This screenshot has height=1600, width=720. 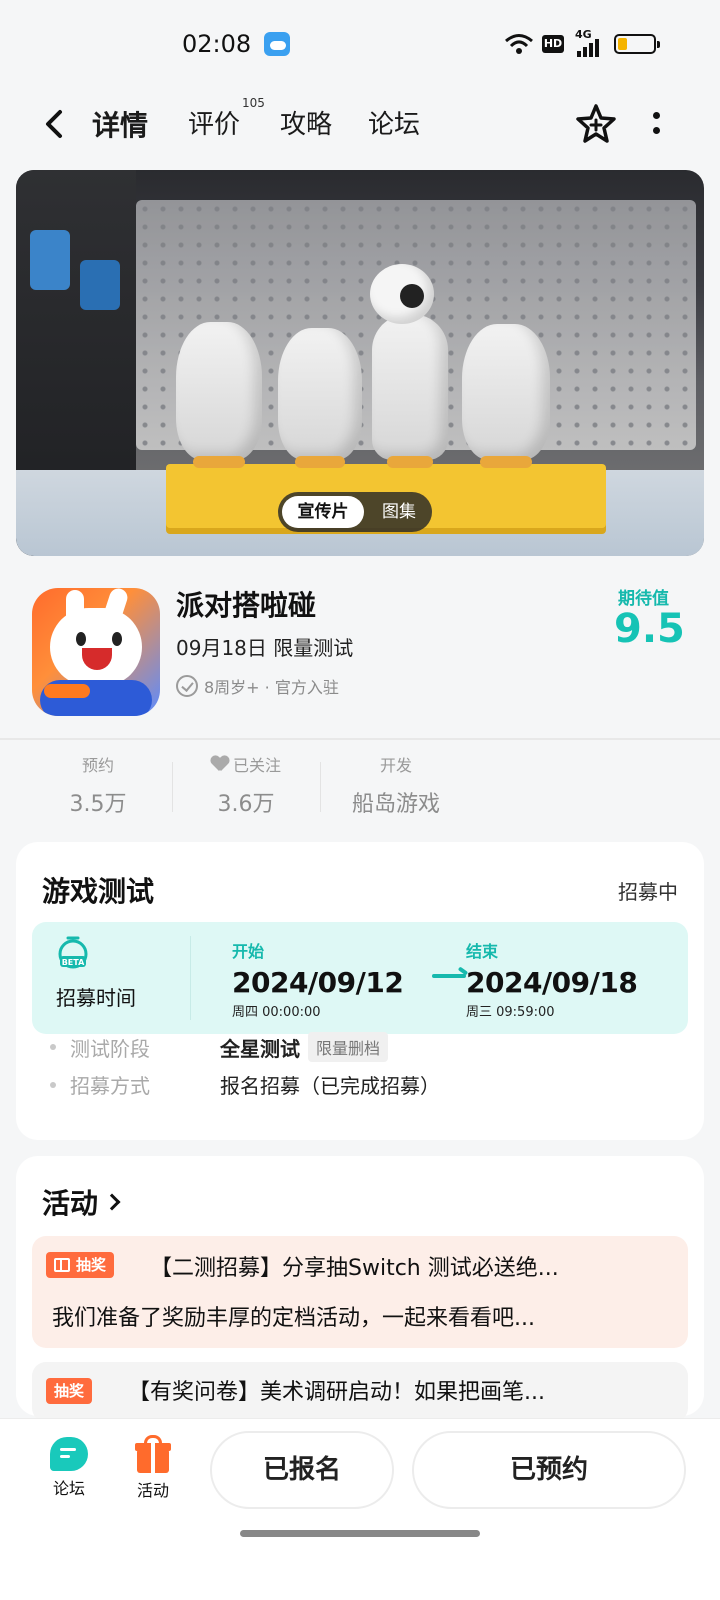 What do you see at coordinates (98, 891) in the screenshot?
I see `test-card-title: 游戏测试` at bounding box center [98, 891].